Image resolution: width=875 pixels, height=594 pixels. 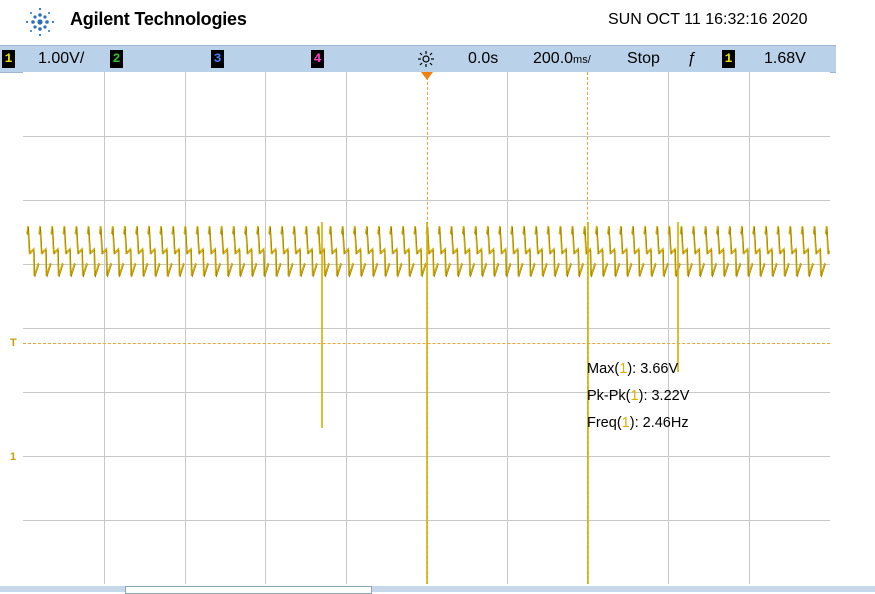 I want to click on timebase-unit: ms/, so click(x=582, y=60).